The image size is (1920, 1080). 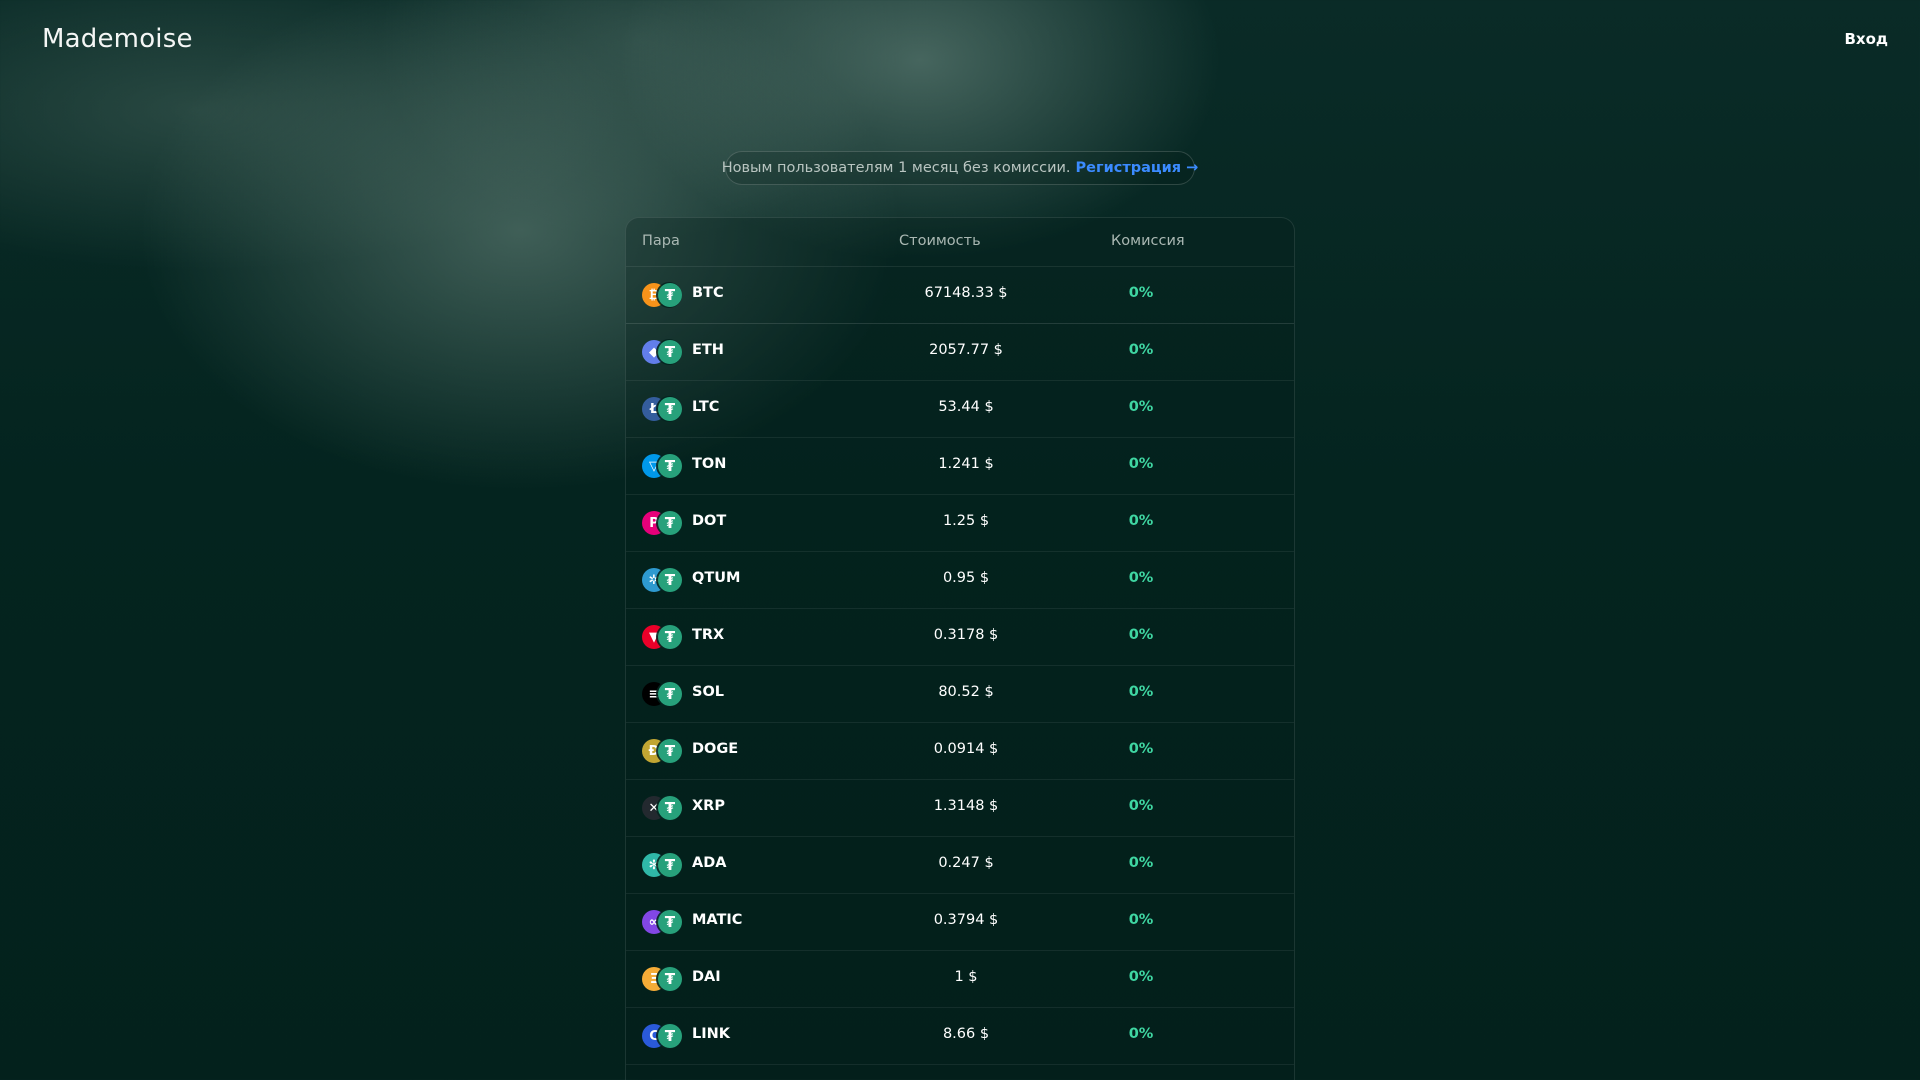 I want to click on column-header-pair: Пара, so click(x=661, y=241).